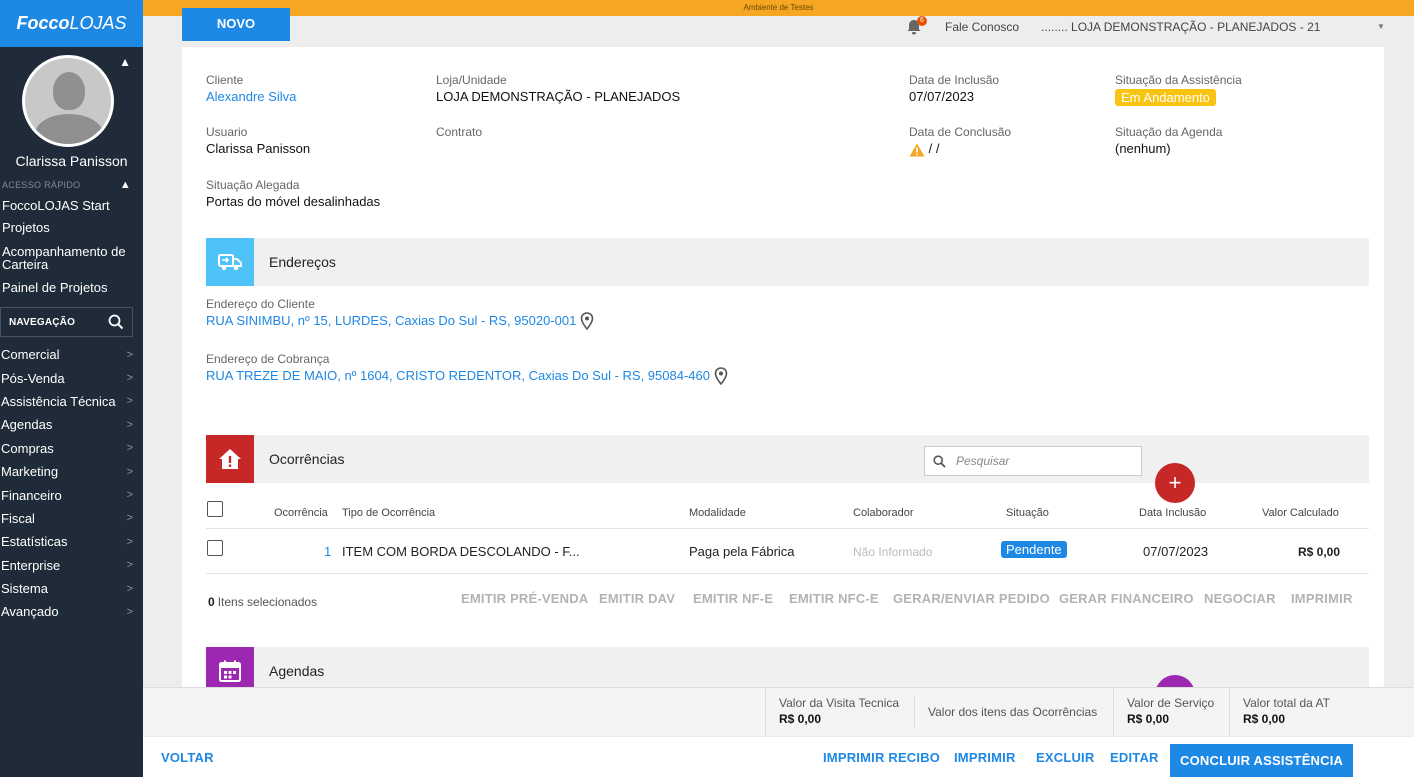 The image size is (1414, 777). Describe the element at coordinates (71, 205) in the screenshot. I see `quick-item-start: FoccoLOJAS Start` at that location.